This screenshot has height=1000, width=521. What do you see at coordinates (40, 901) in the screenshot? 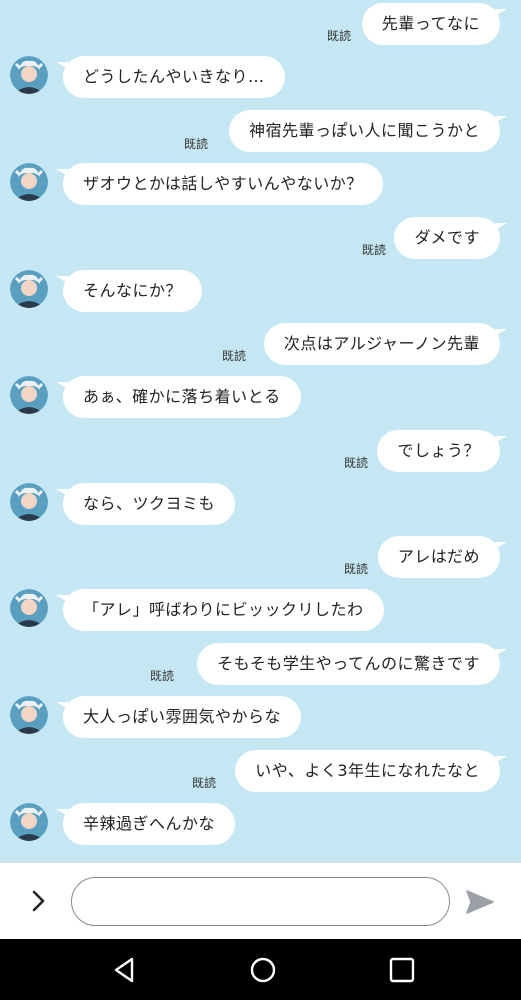
I see `chevron-right-icon` at bounding box center [40, 901].